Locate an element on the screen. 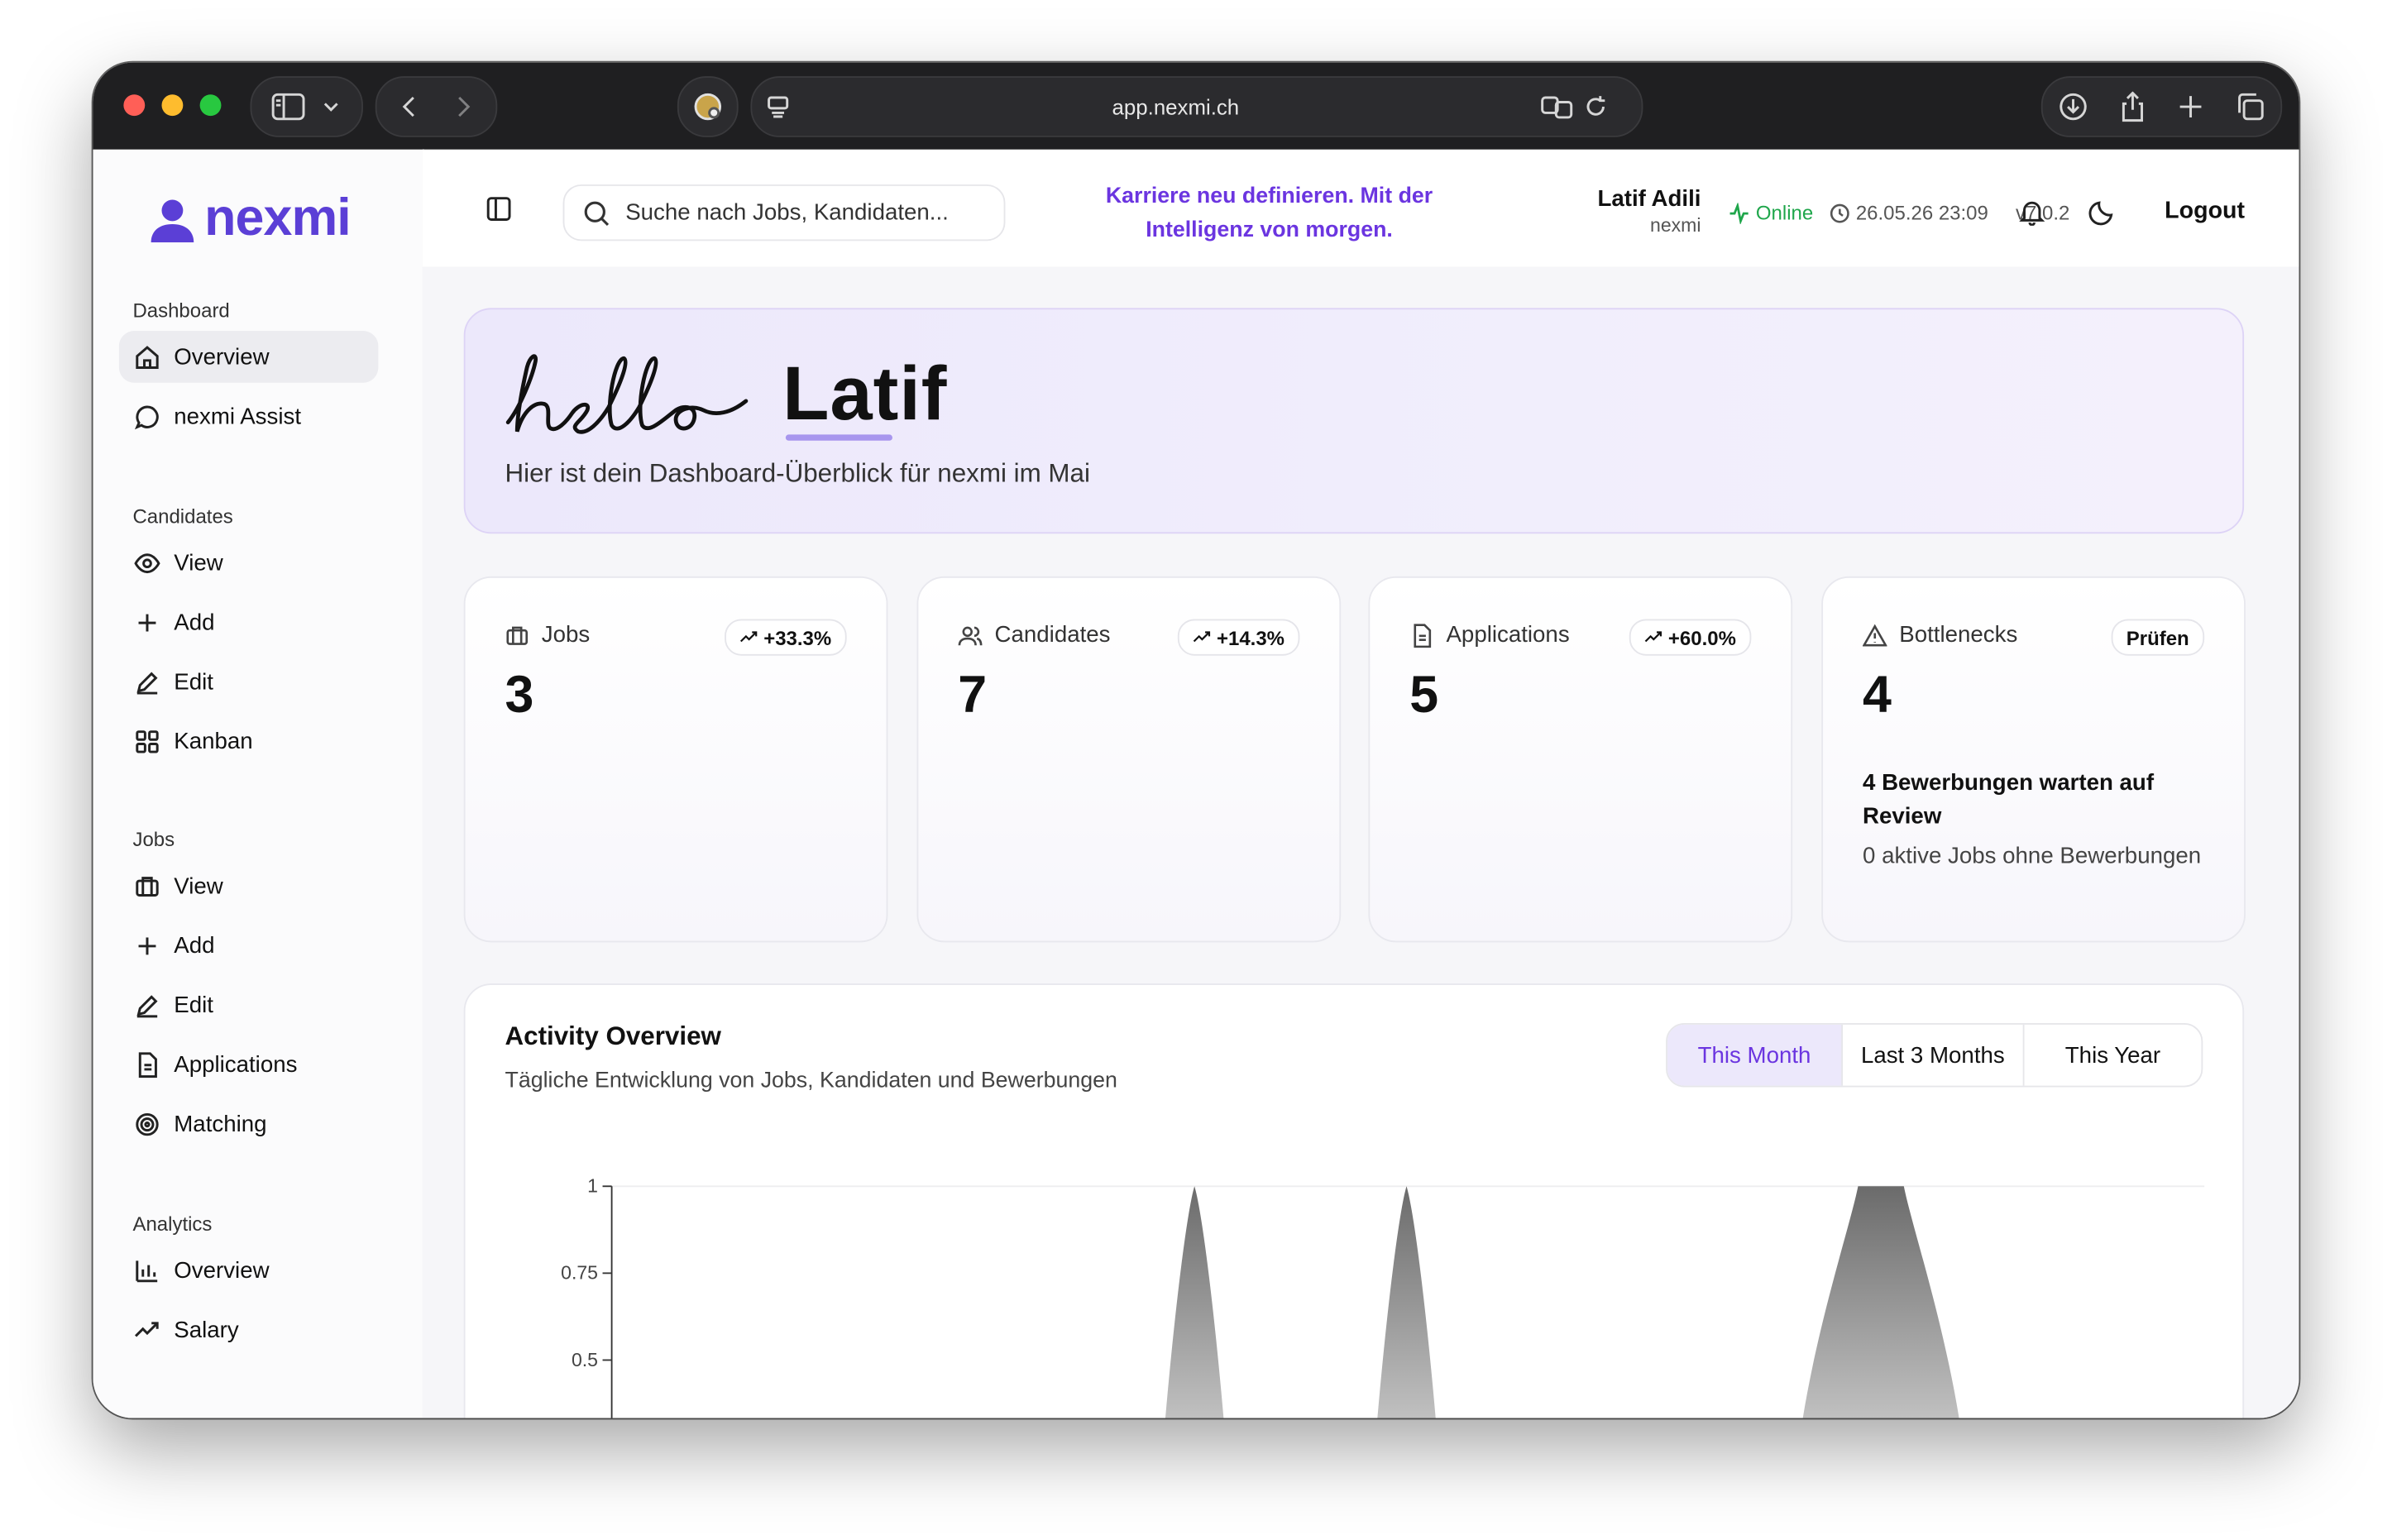 This screenshot has height=1540, width=2392. browser-titlebar: app.nexmi.ch is located at coordinates (1196, 106).